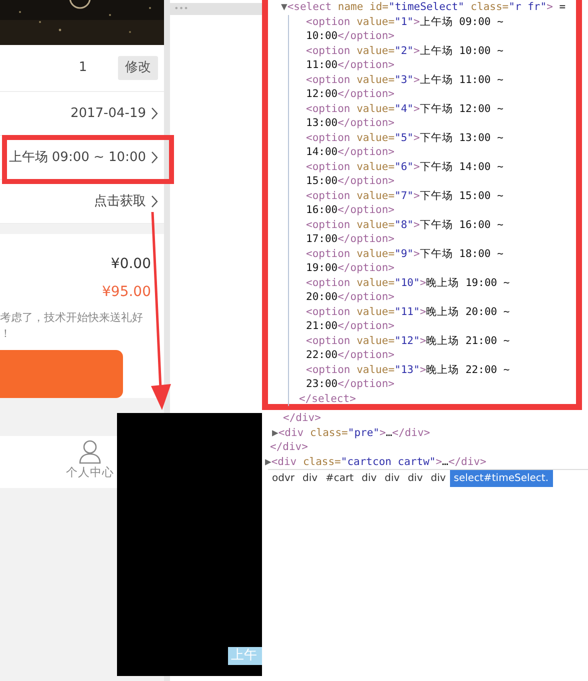 This screenshot has width=588, height=681. Describe the element at coordinates (405, 116) in the screenshot. I see `code-line: <option value="4">下午场 12:00 ~ 13:00</option>` at that location.